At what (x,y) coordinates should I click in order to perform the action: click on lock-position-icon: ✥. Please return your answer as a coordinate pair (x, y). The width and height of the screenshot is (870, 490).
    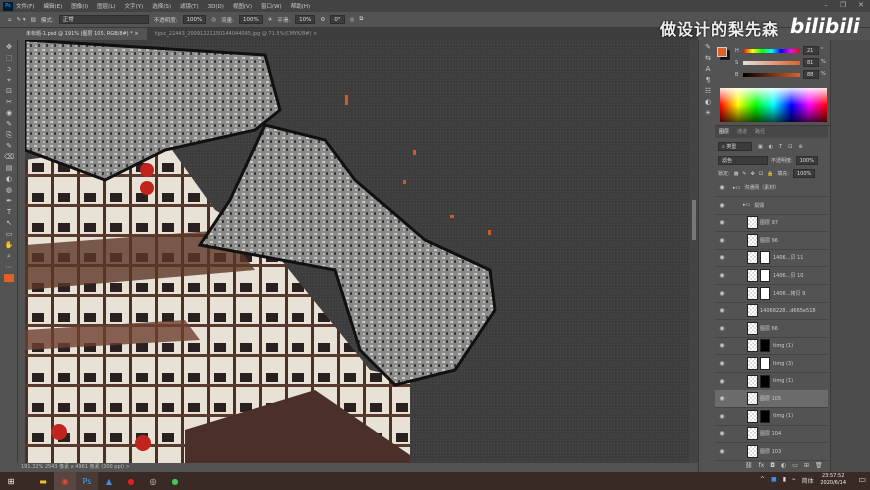
    Looking at the image, I should click on (753, 174).